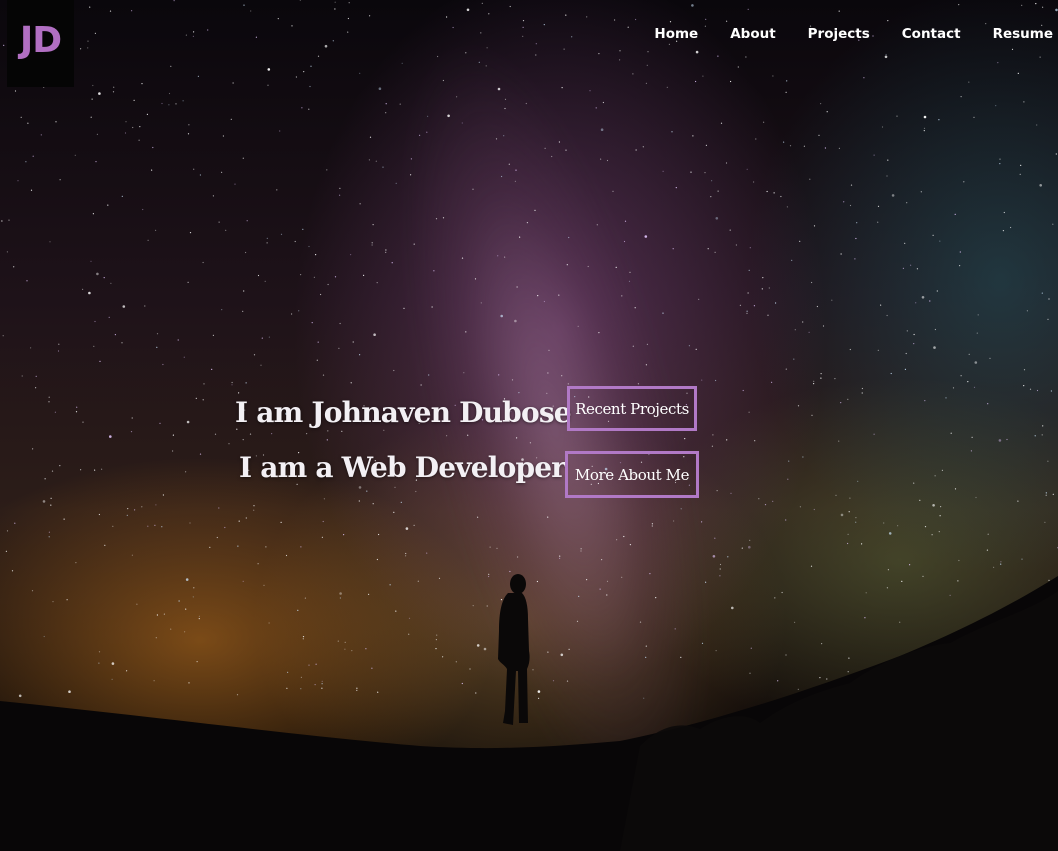 The width and height of the screenshot is (1058, 851). Describe the element at coordinates (752, 34) in the screenshot. I see `nav-about-link: About` at that location.